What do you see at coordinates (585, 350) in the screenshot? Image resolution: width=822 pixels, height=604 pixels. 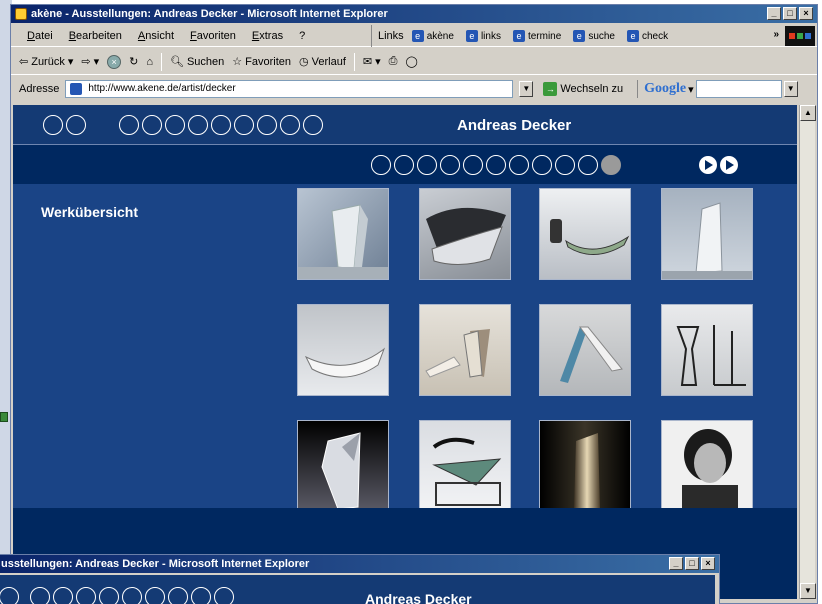 I see `thumbnail-arch-sculpture` at bounding box center [585, 350].